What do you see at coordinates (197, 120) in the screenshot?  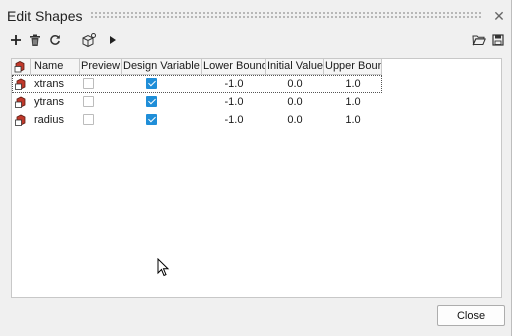 I see `table-row: radius -1.0 0.0 1.0` at bounding box center [197, 120].